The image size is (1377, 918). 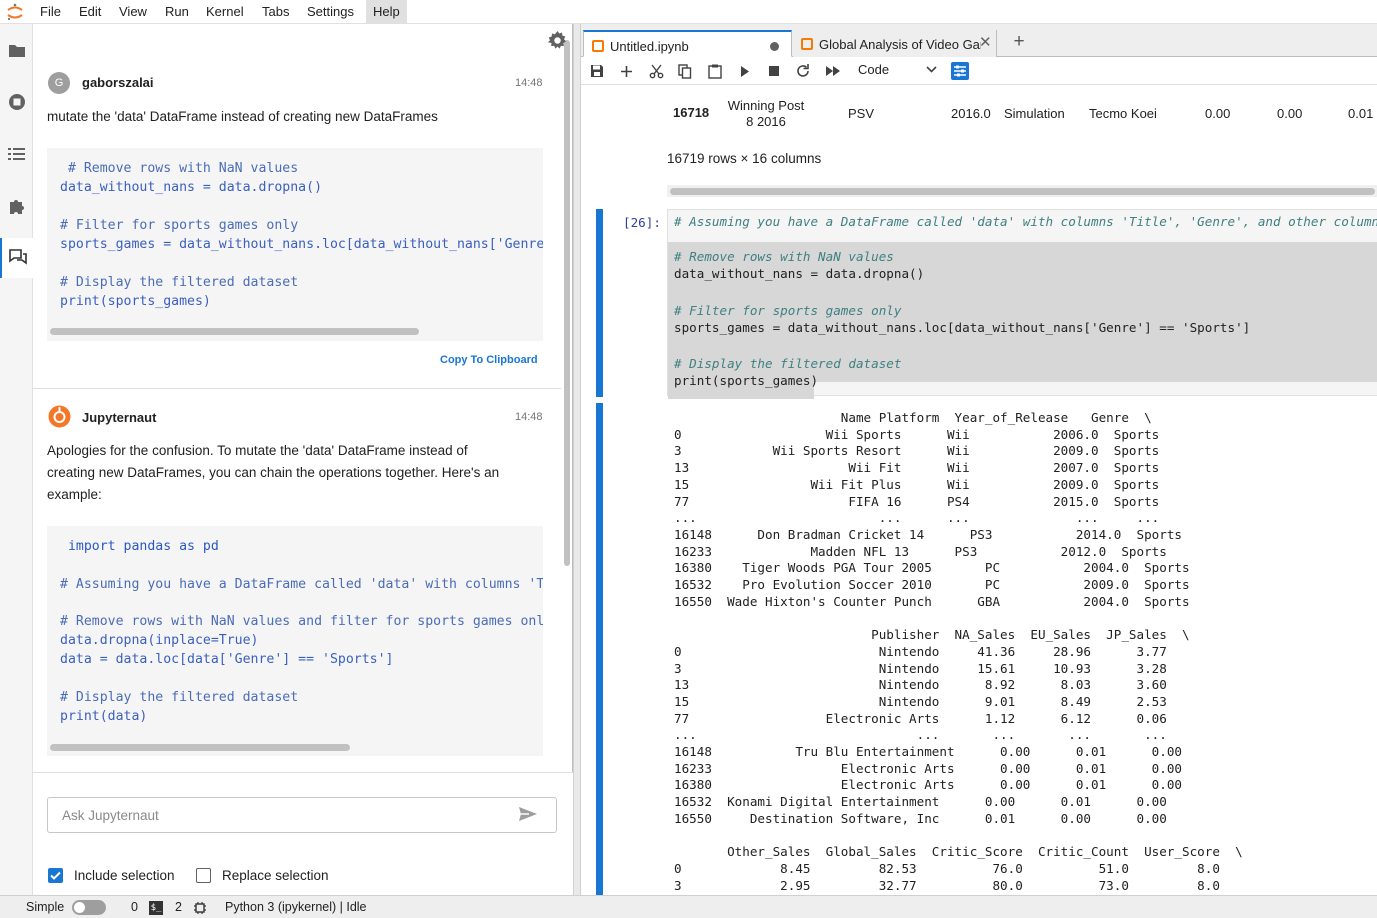 I want to click on tab-untitled-ipynb: Untitled.ipynb, so click(x=687, y=43).